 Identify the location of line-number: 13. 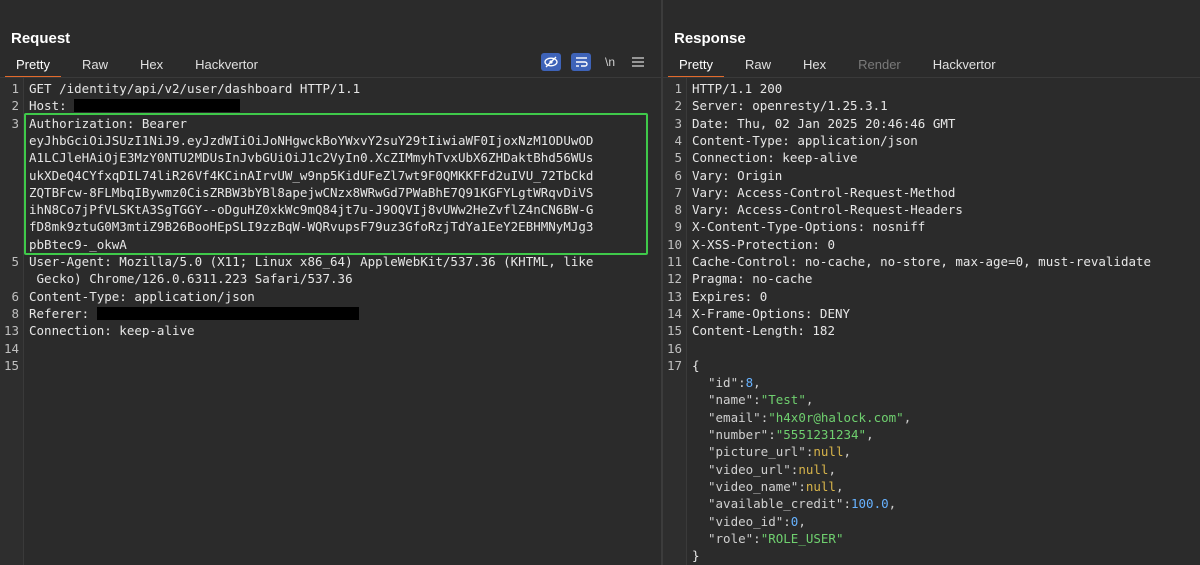
(11, 331).